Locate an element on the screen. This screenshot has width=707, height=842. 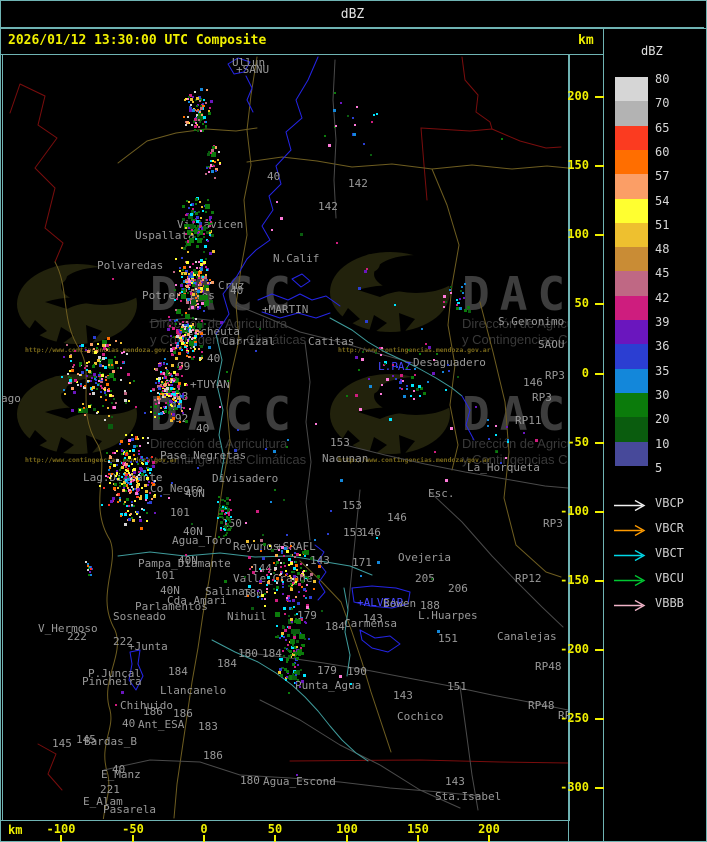
bottom-axis-unit: km is located at coordinates (15, 830).